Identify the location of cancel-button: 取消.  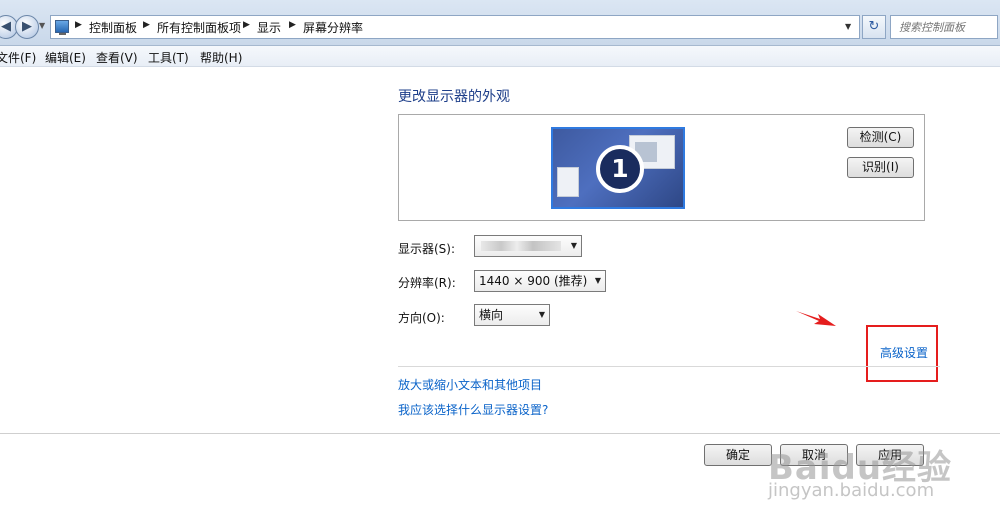
(814, 455).